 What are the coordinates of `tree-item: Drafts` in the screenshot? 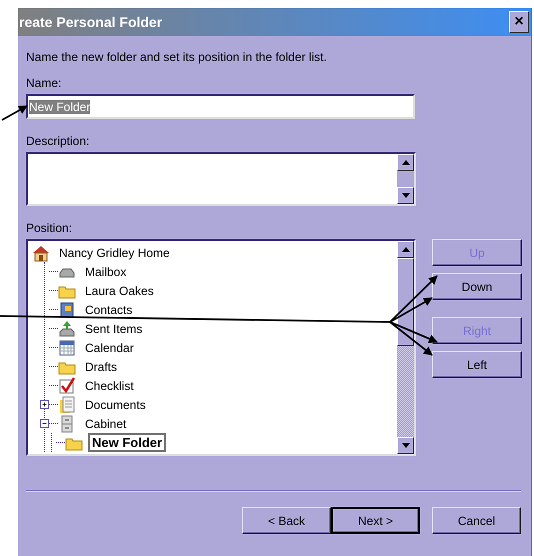 It's located at (101, 367).